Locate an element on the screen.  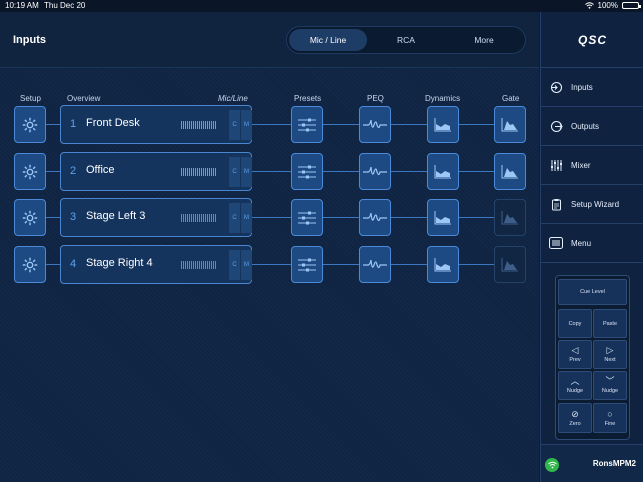
channel-row: 1 Front Desk C M is located at coordinates (269, 125).